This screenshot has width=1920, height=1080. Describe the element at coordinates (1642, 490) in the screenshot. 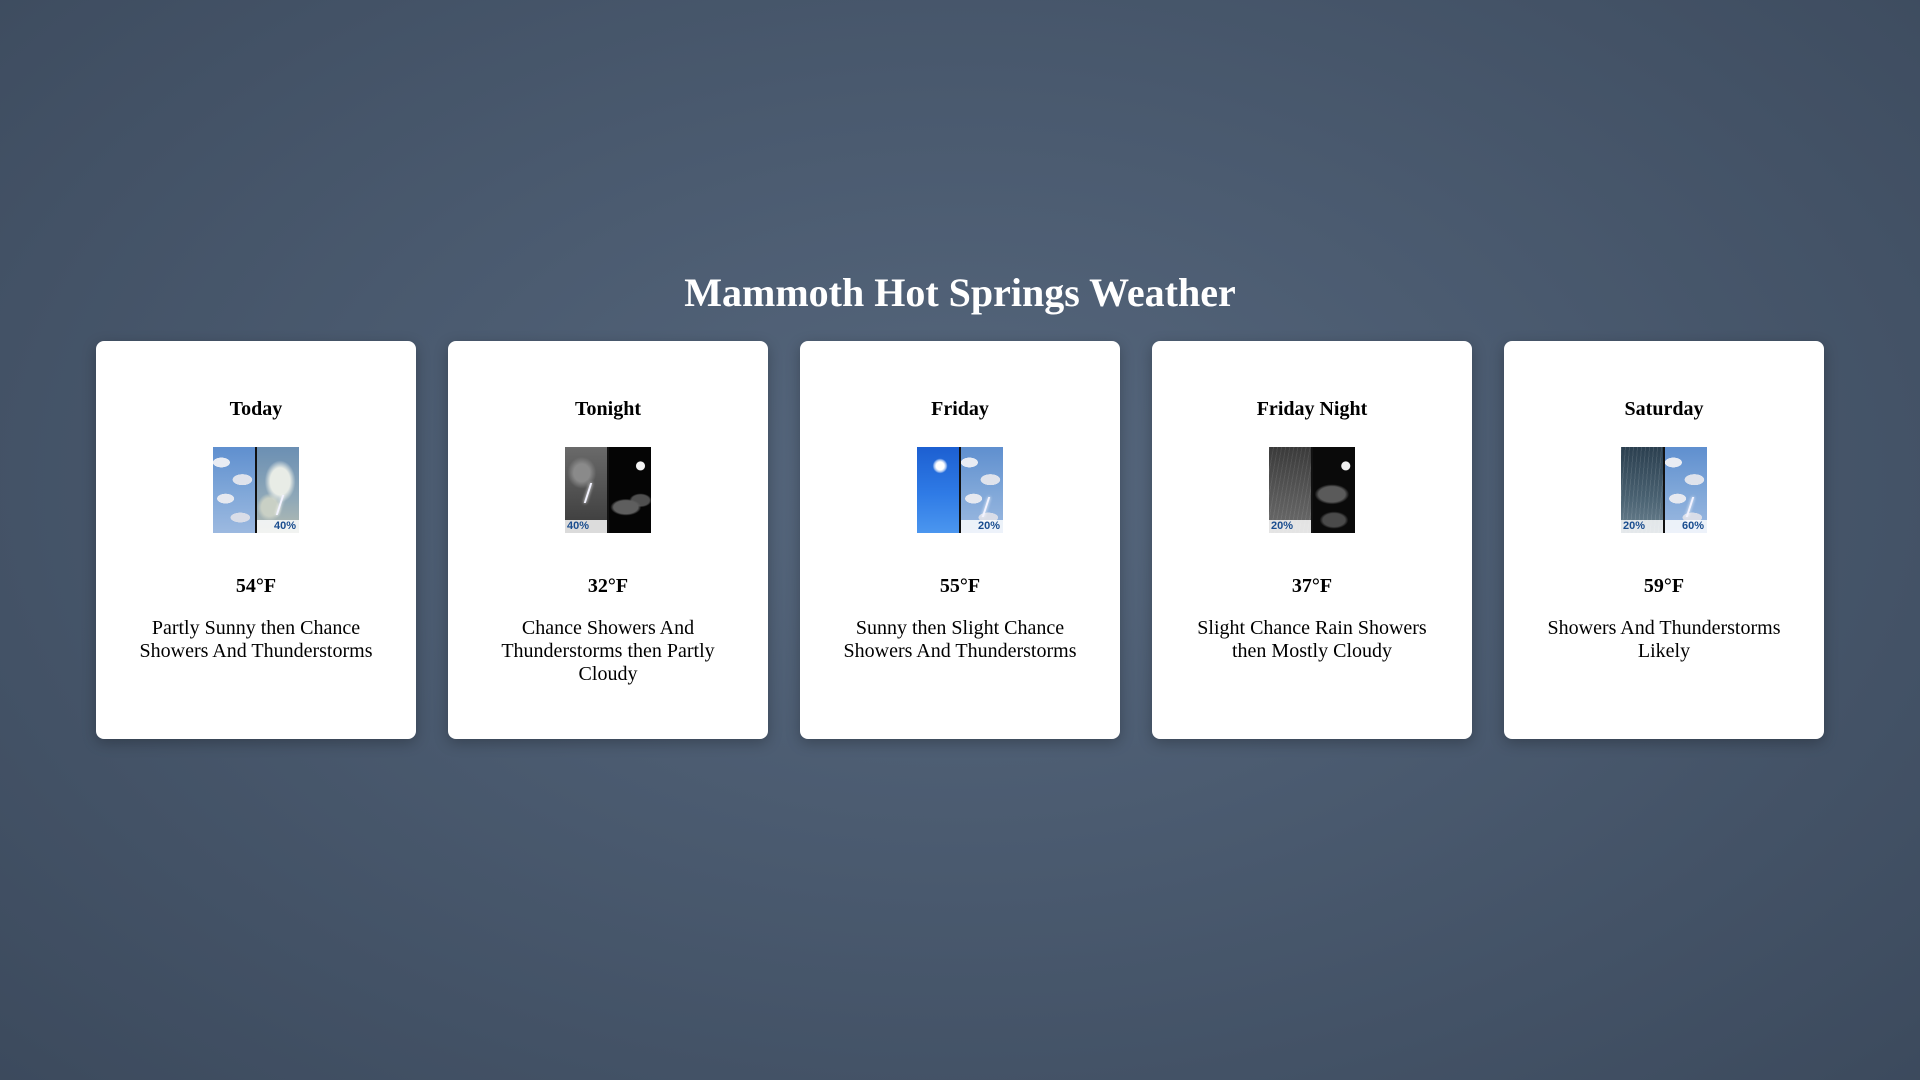

I see `showers-icon: 20%` at that location.